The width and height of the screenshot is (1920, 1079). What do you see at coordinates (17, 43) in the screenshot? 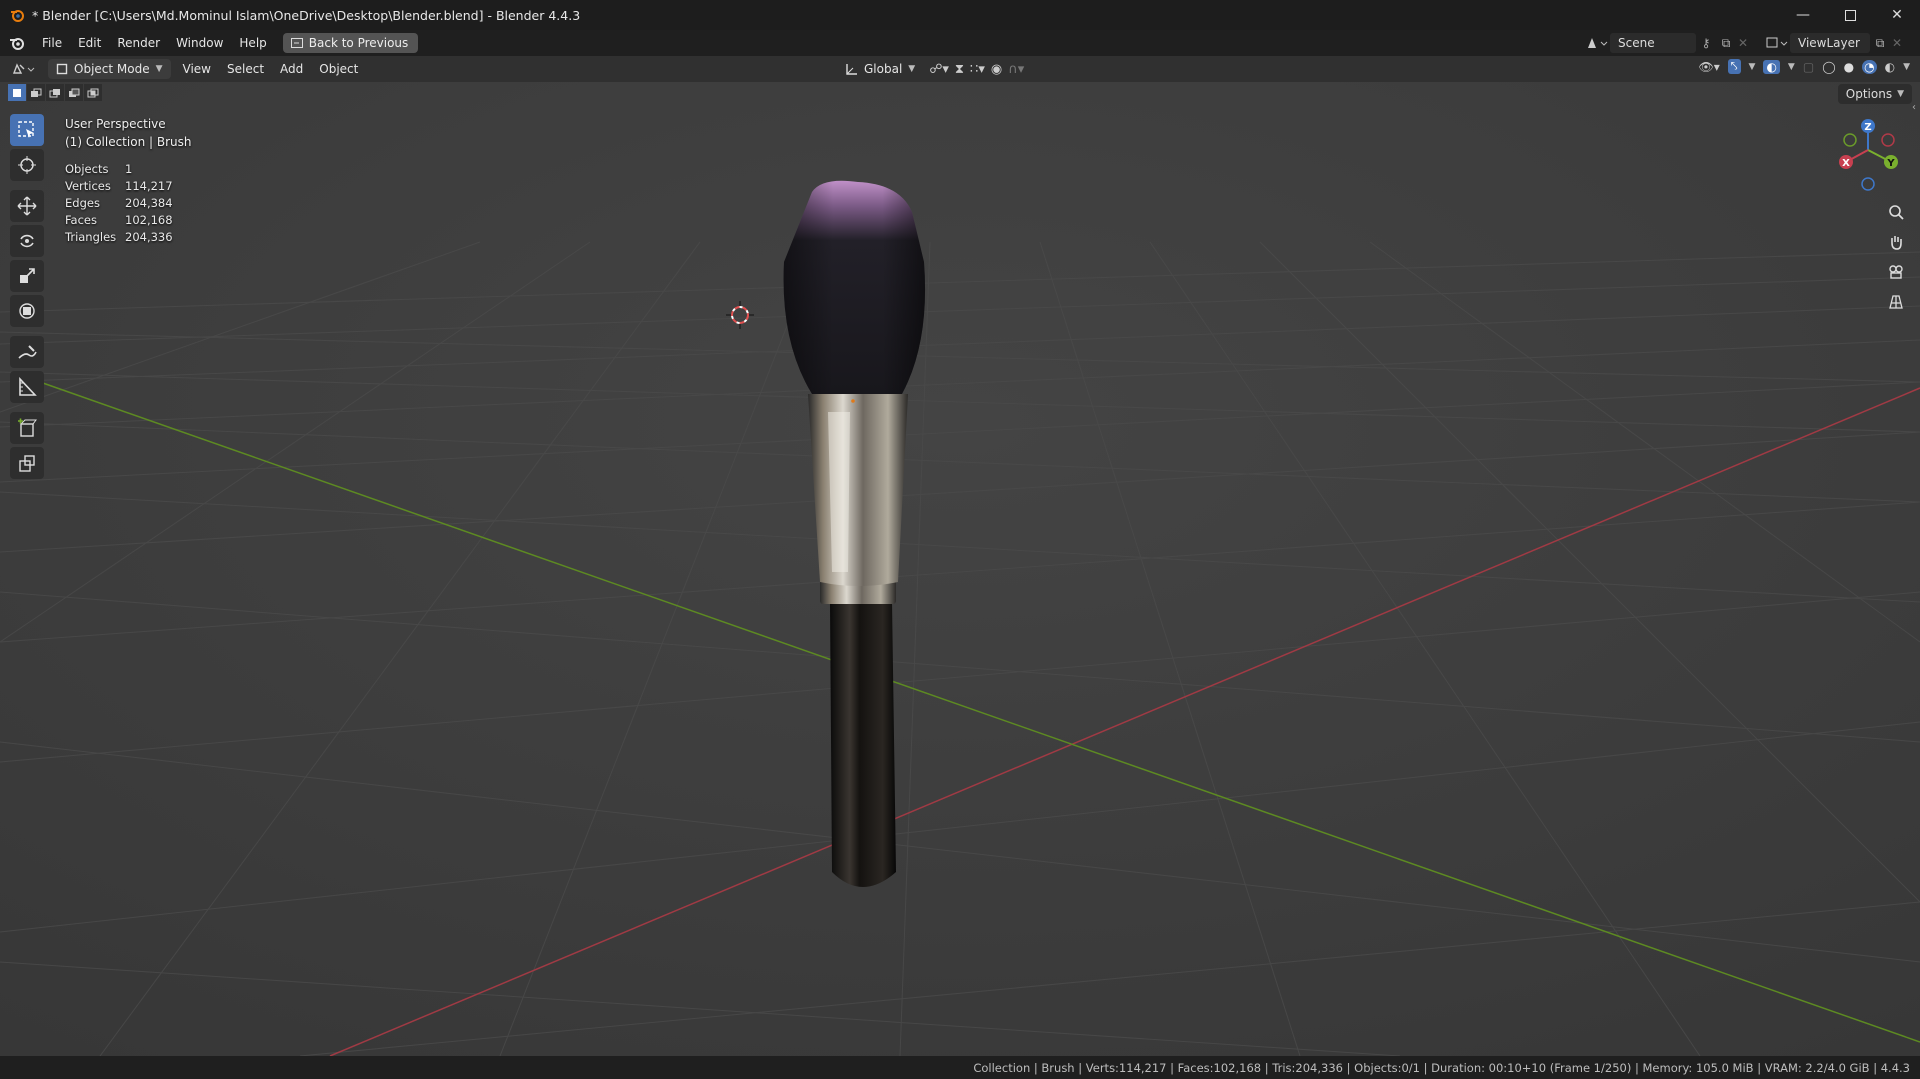
I see `blender-menu-icon` at bounding box center [17, 43].